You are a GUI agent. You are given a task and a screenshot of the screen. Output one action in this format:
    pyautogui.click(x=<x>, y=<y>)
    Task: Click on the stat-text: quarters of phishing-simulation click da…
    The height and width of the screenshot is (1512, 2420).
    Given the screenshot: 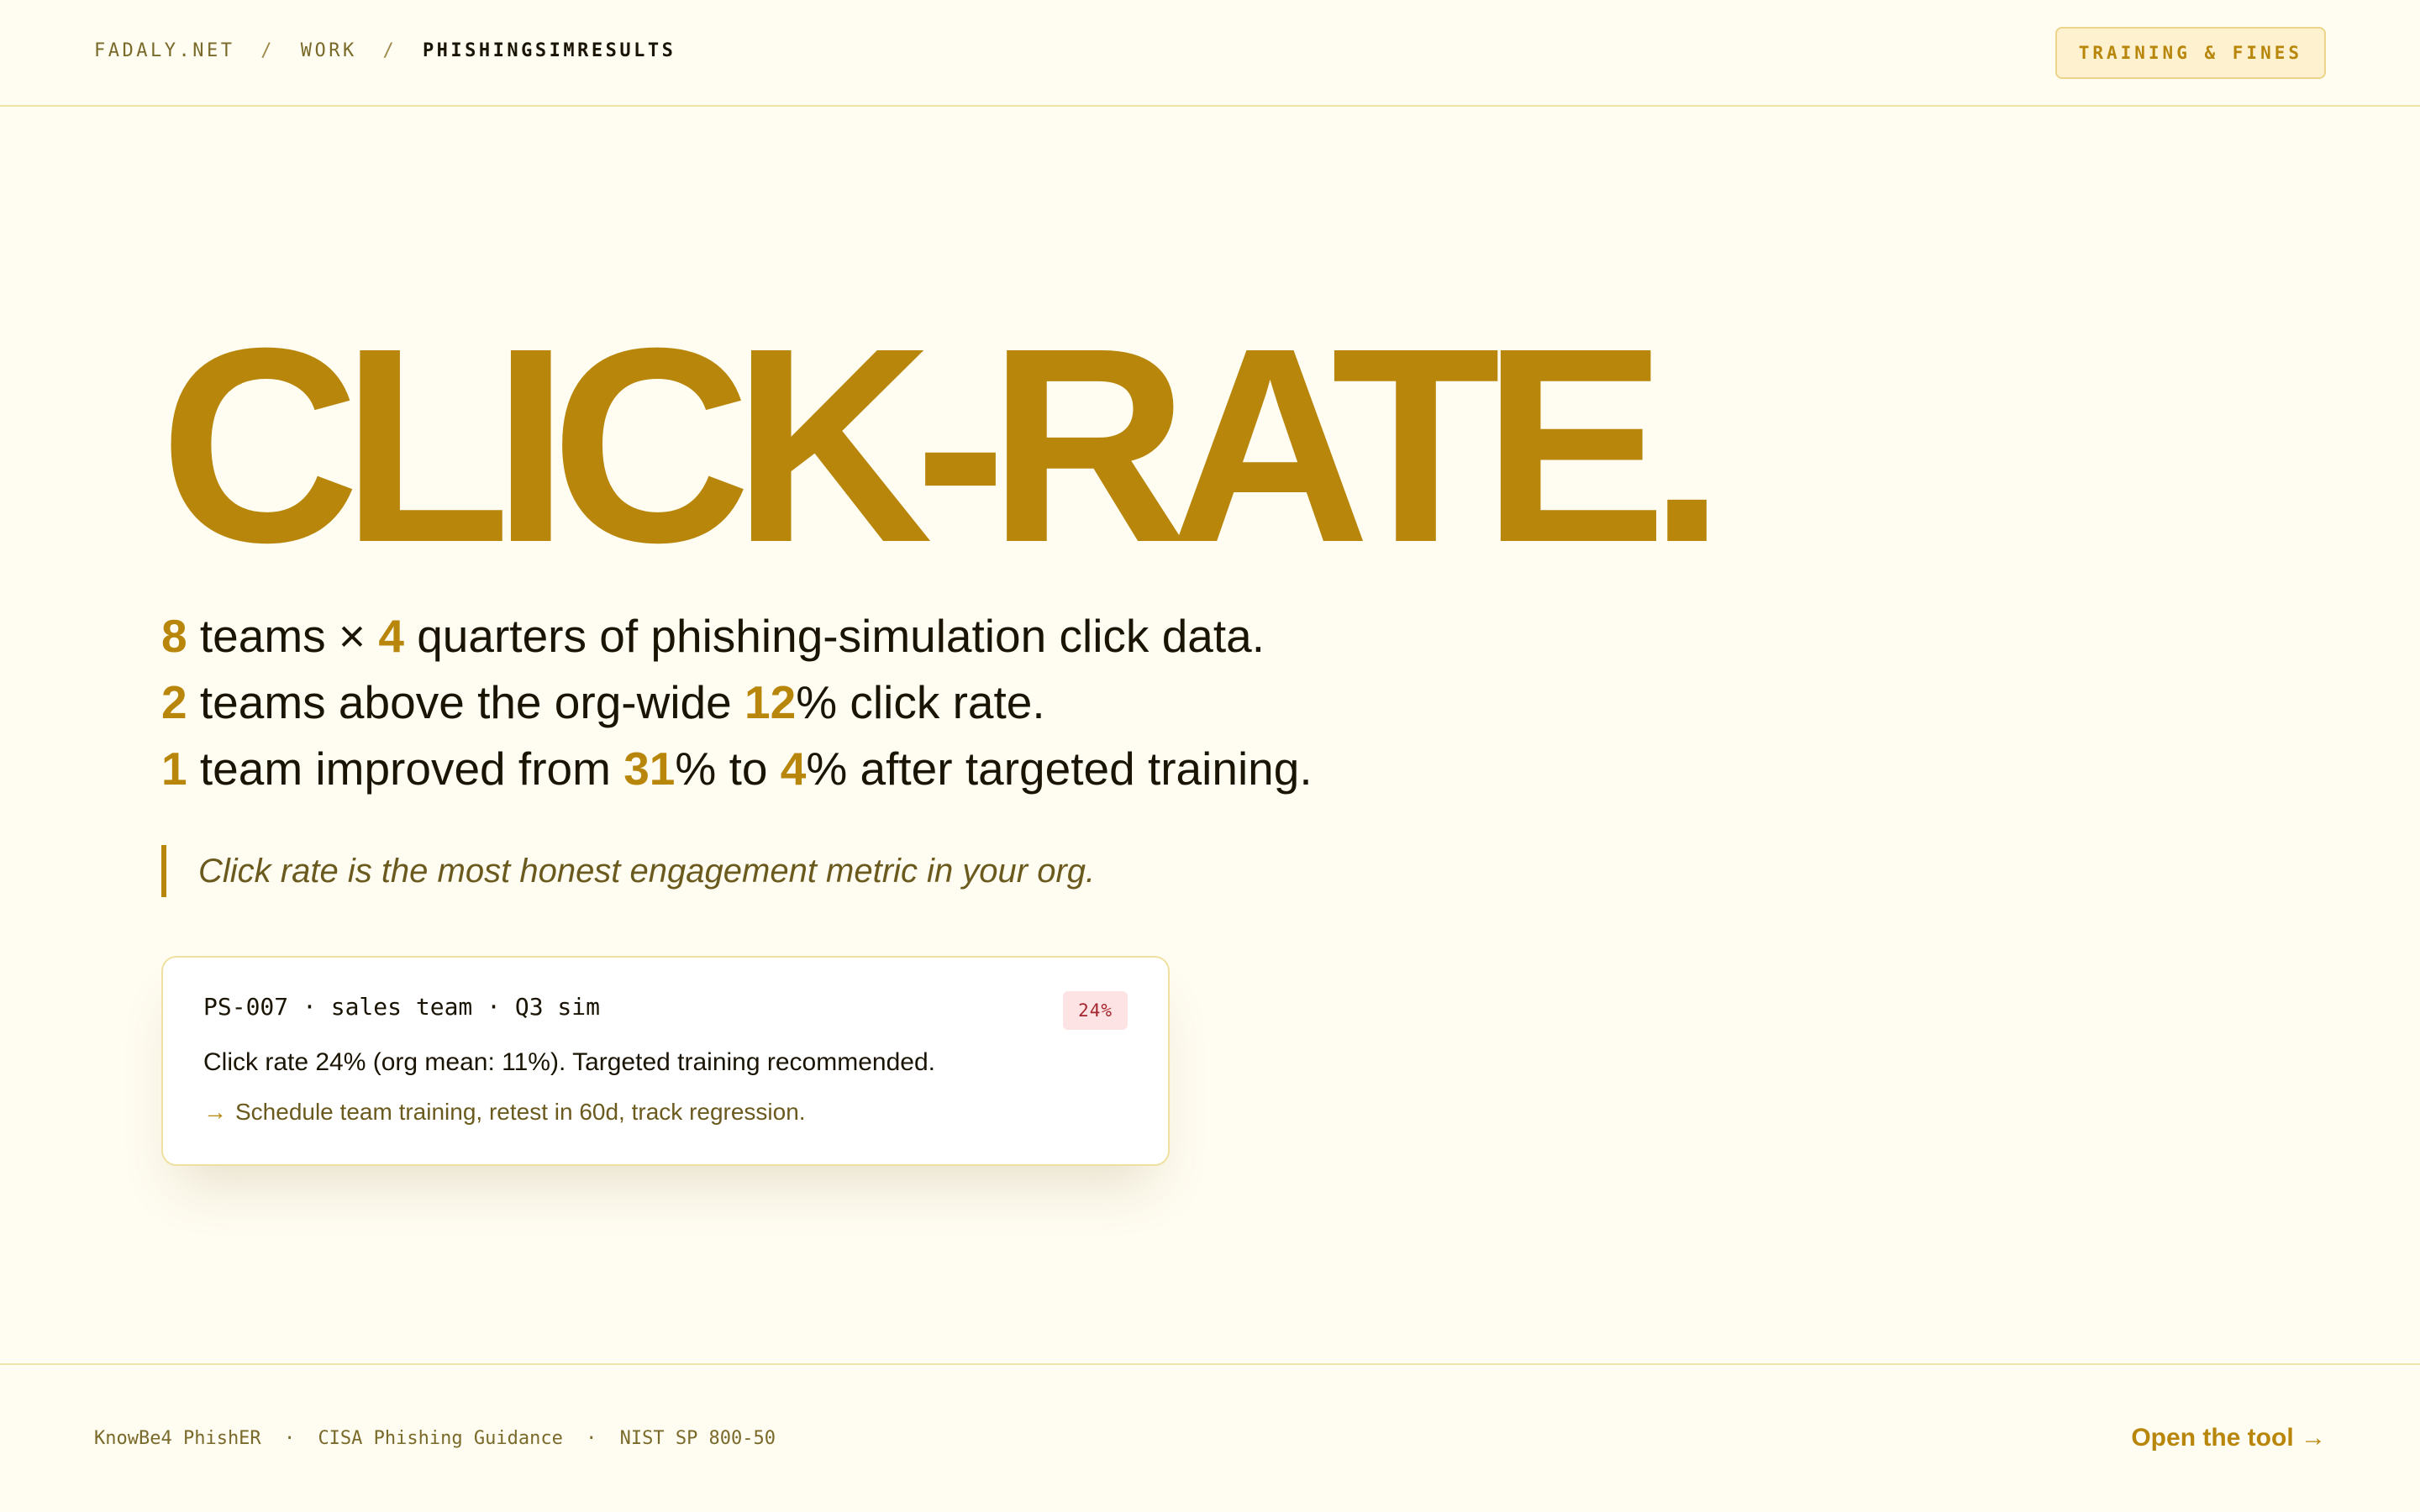 What is the action you would take?
    pyautogui.click(x=834, y=636)
    